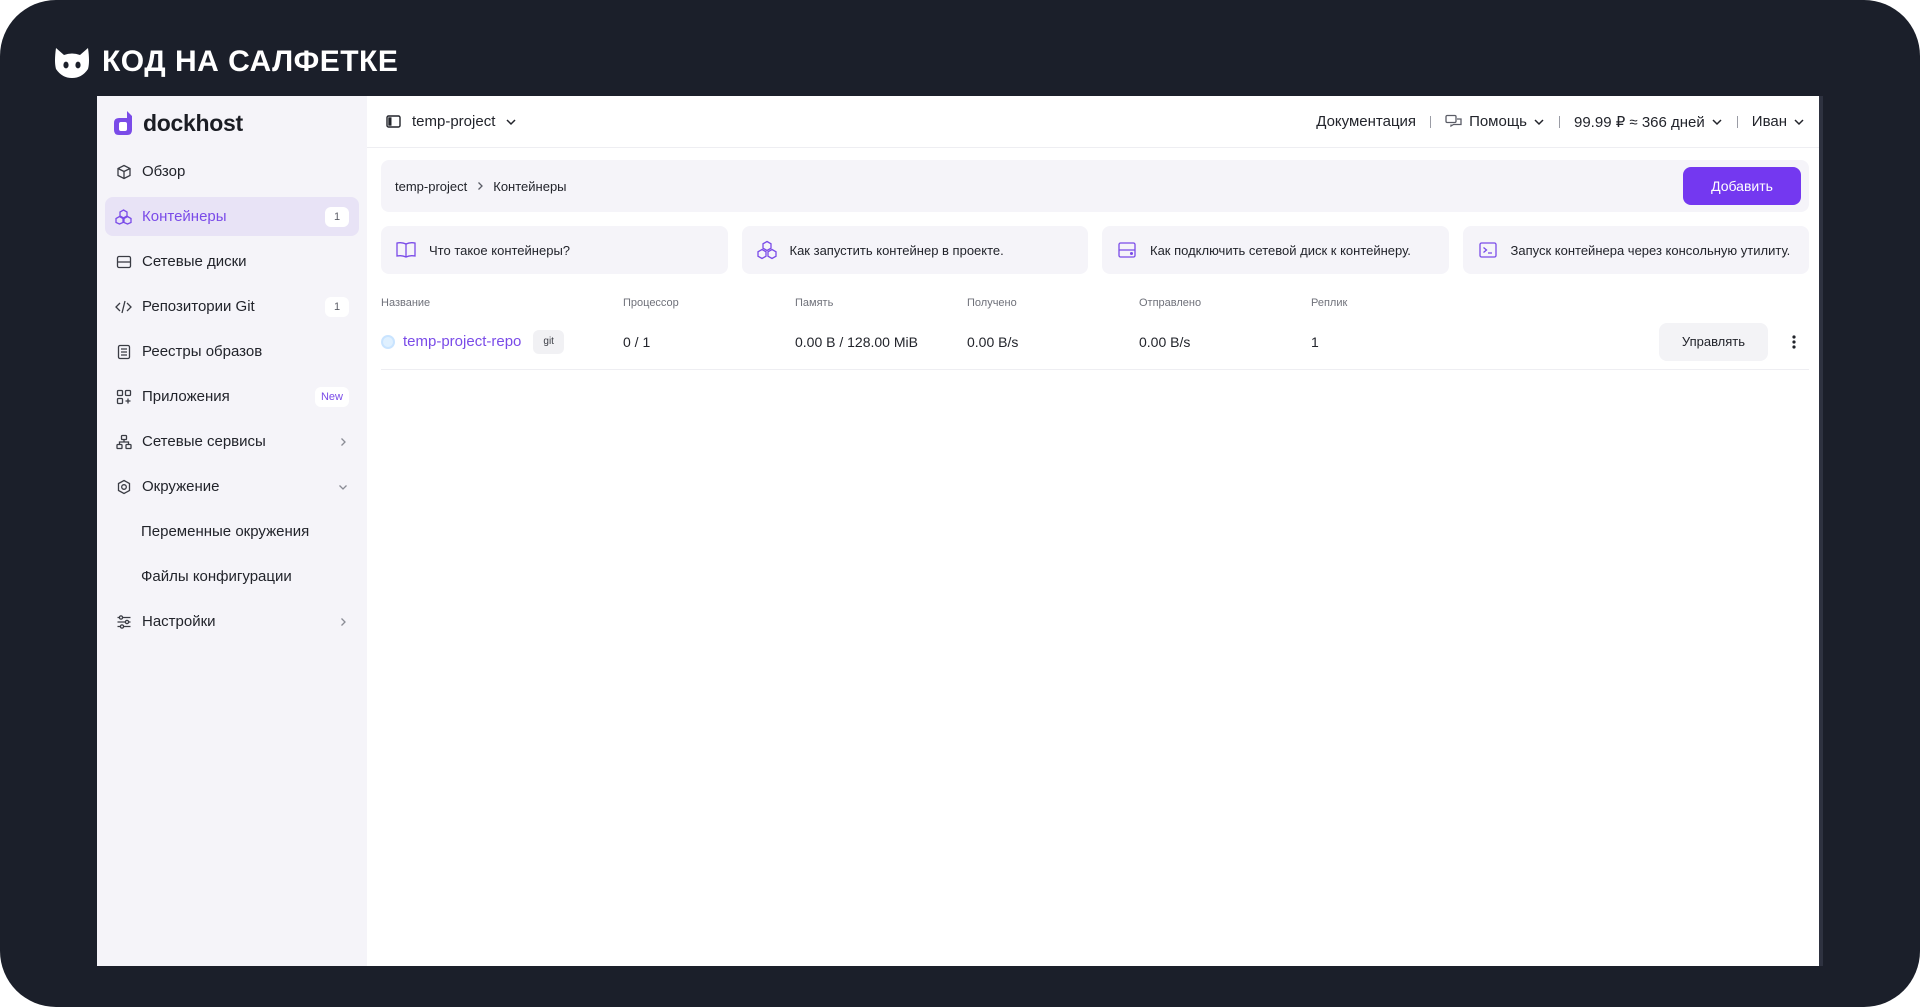  What do you see at coordinates (500, 250) in the screenshot?
I see `guide-label: Что такое контейнеры?` at bounding box center [500, 250].